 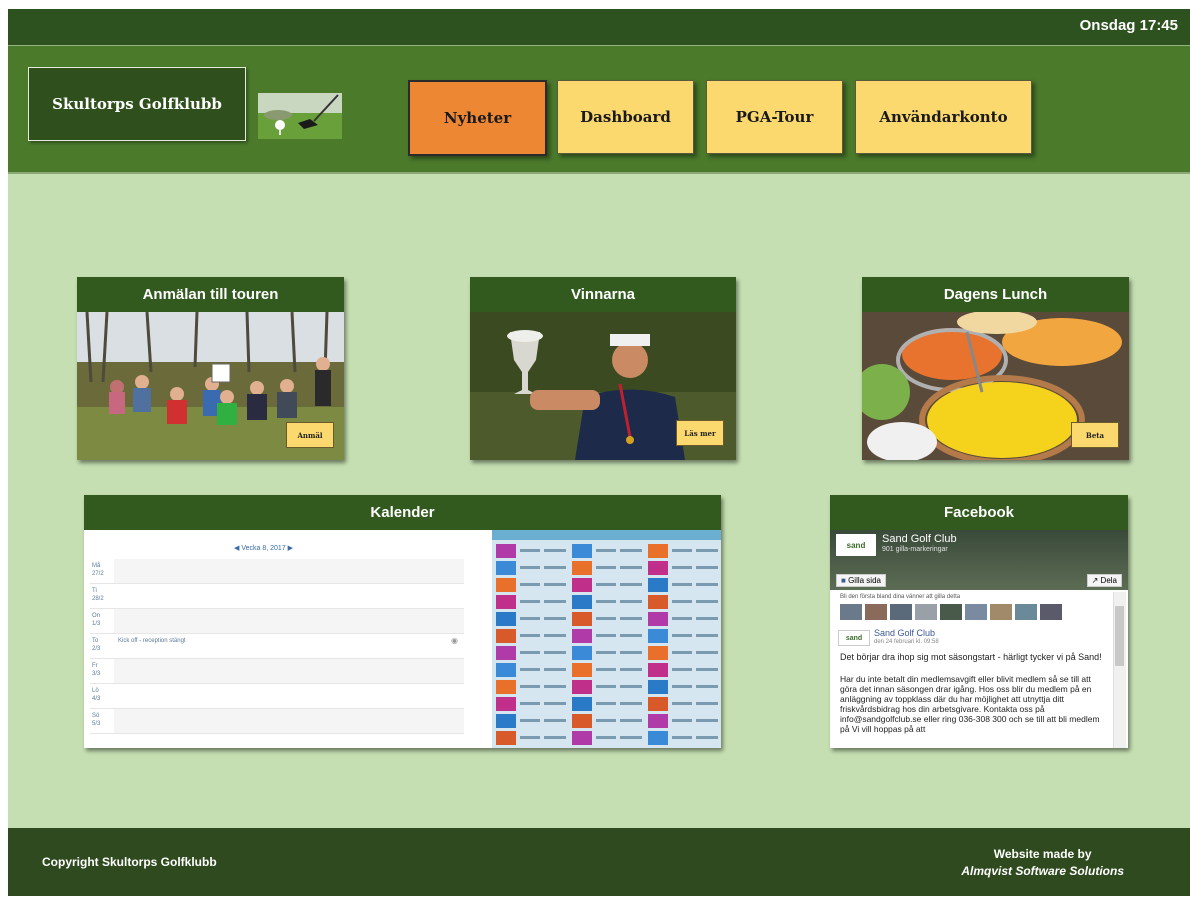 I want to click on card-title: Dagens Lunch, so click(x=995, y=294).